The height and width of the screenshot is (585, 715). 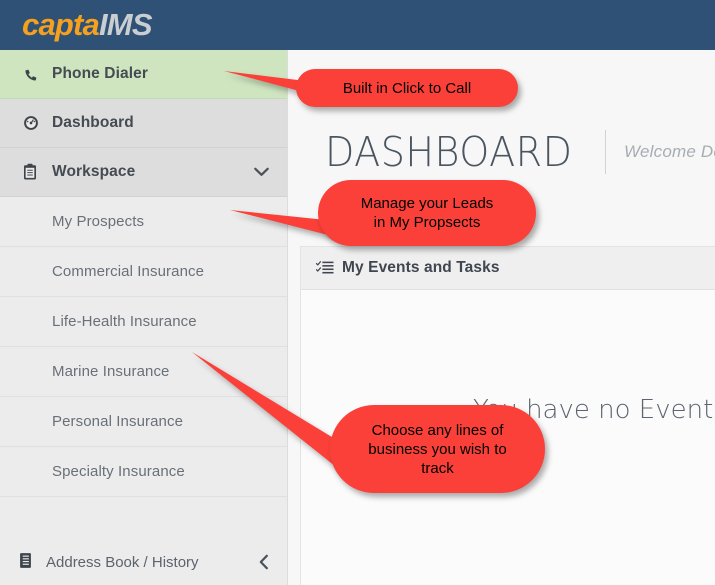 I want to click on sidebar-item-marine-insurance: Marine Insurance, so click(x=143, y=372).